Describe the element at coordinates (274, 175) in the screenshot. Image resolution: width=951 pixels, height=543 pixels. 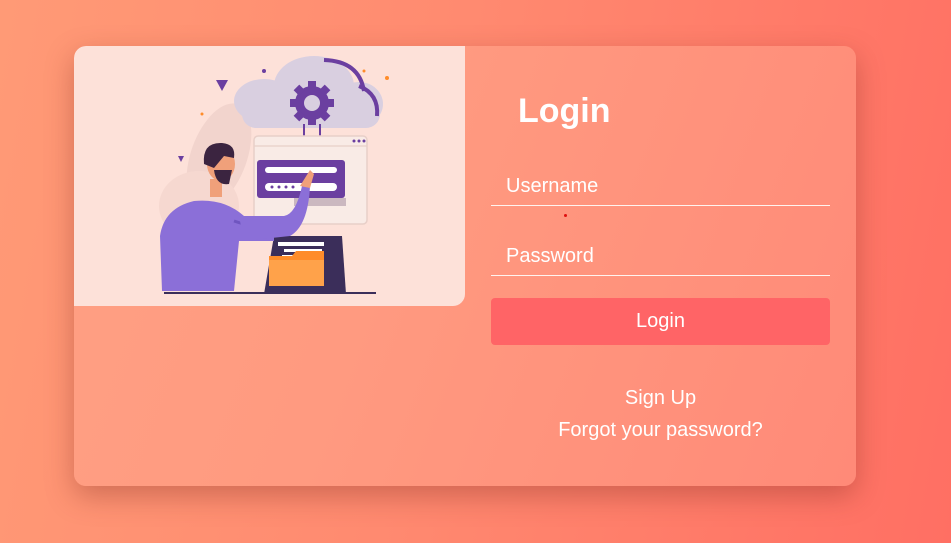
I see `person-cloud-illustration-icon` at that location.